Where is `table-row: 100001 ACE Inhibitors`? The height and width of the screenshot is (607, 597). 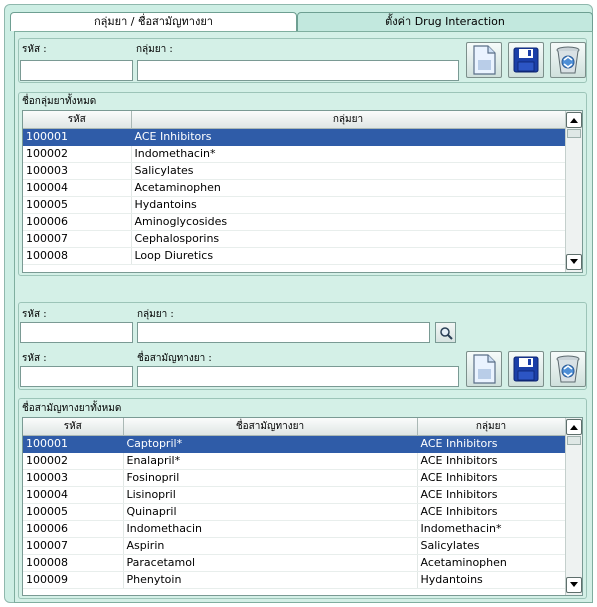
table-row: 100001 ACE Inhibitors is located at coordinates (294, 137).